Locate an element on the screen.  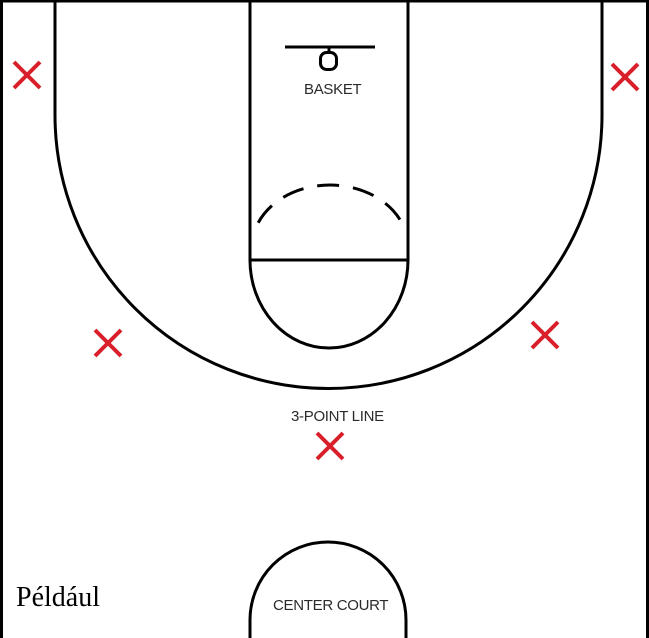
free-throw-circle-dashed is located at coordinates (330, 207).